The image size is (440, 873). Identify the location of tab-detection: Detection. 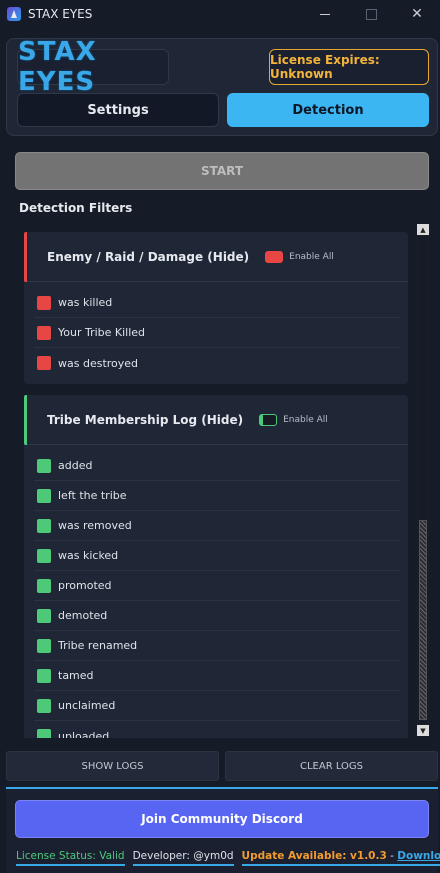
(328, 110).